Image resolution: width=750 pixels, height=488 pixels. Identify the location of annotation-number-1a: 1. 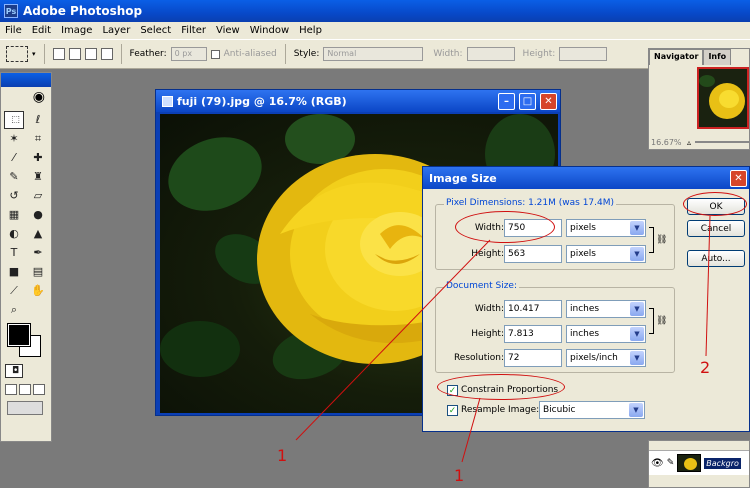
(282, 455).